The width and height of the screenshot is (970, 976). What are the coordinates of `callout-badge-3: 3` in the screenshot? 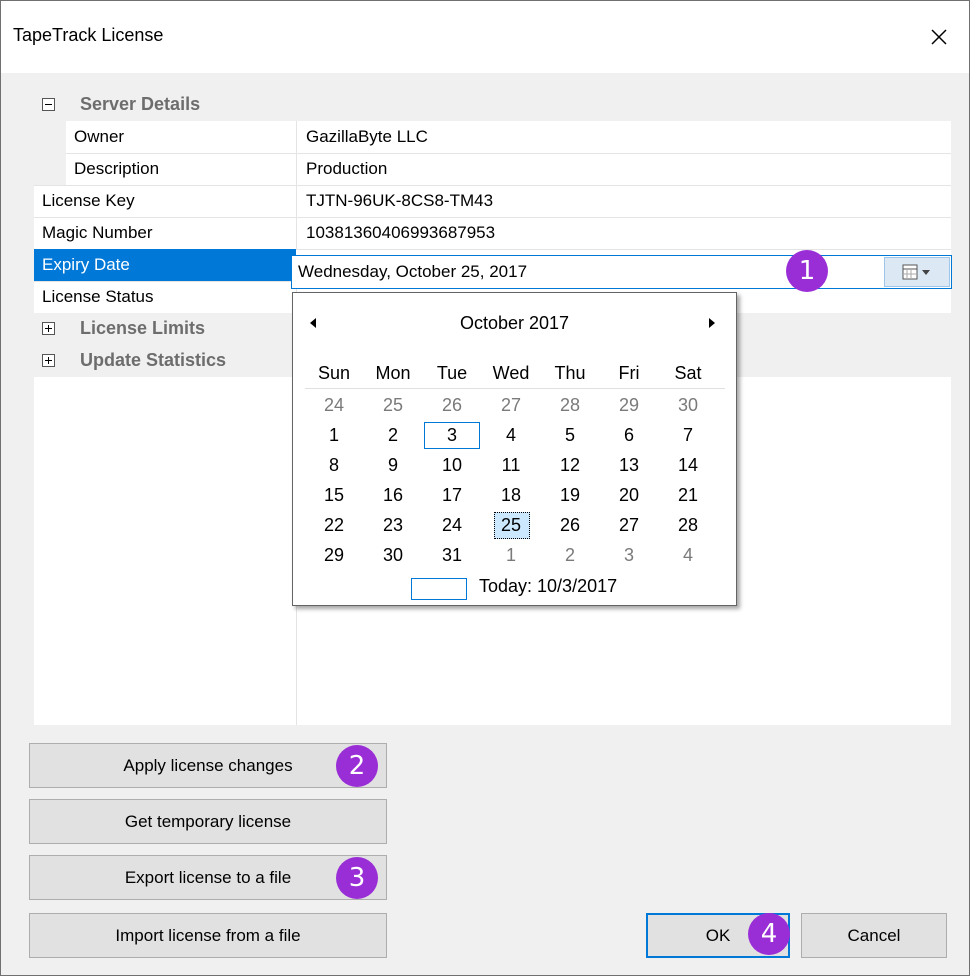 It's located at (357, 878).